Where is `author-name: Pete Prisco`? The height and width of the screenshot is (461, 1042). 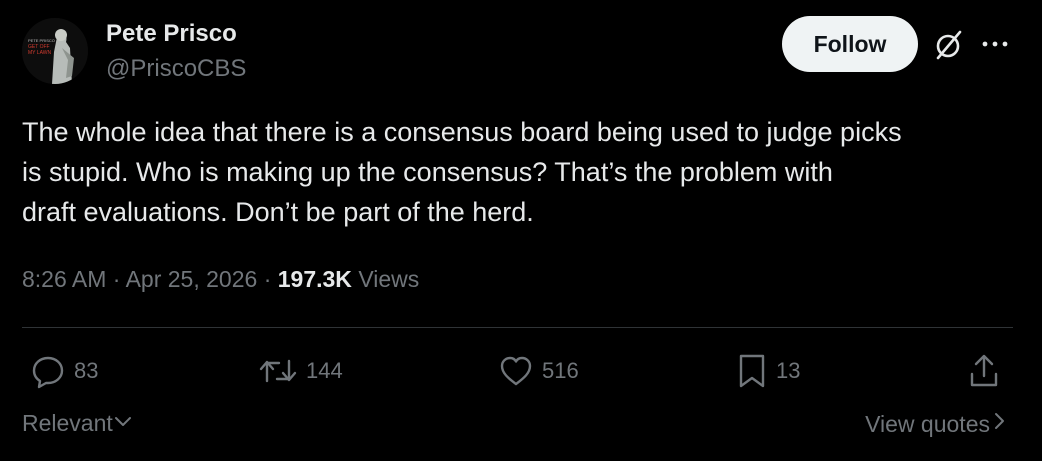 author-name: Pete Prisco is located at coordinates (171, 34).